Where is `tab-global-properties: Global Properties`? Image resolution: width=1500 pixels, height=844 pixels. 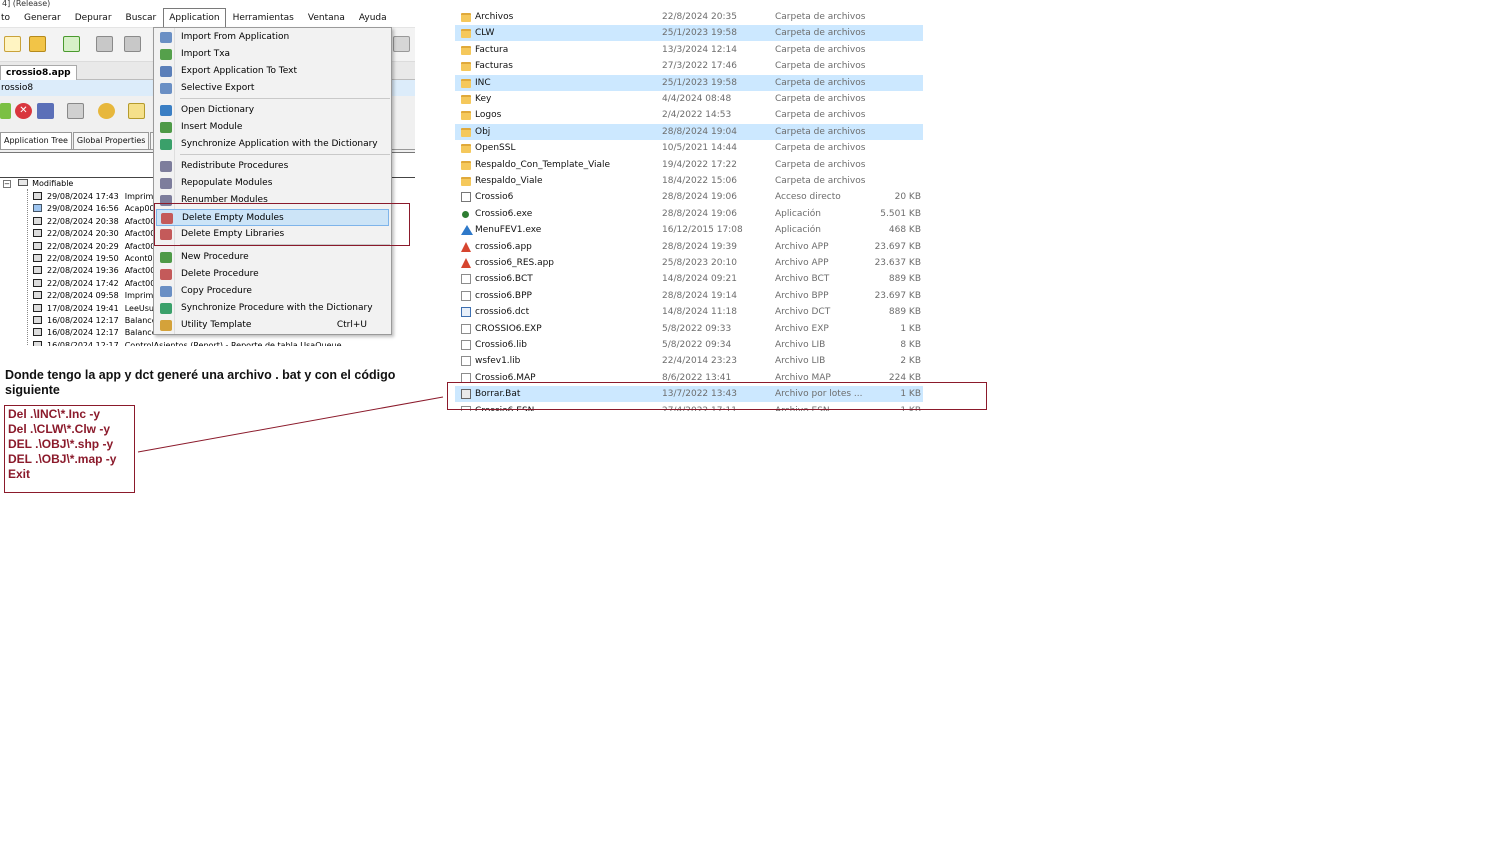 tab-global-properties: Global Properties is located at coordinates (111, 140).